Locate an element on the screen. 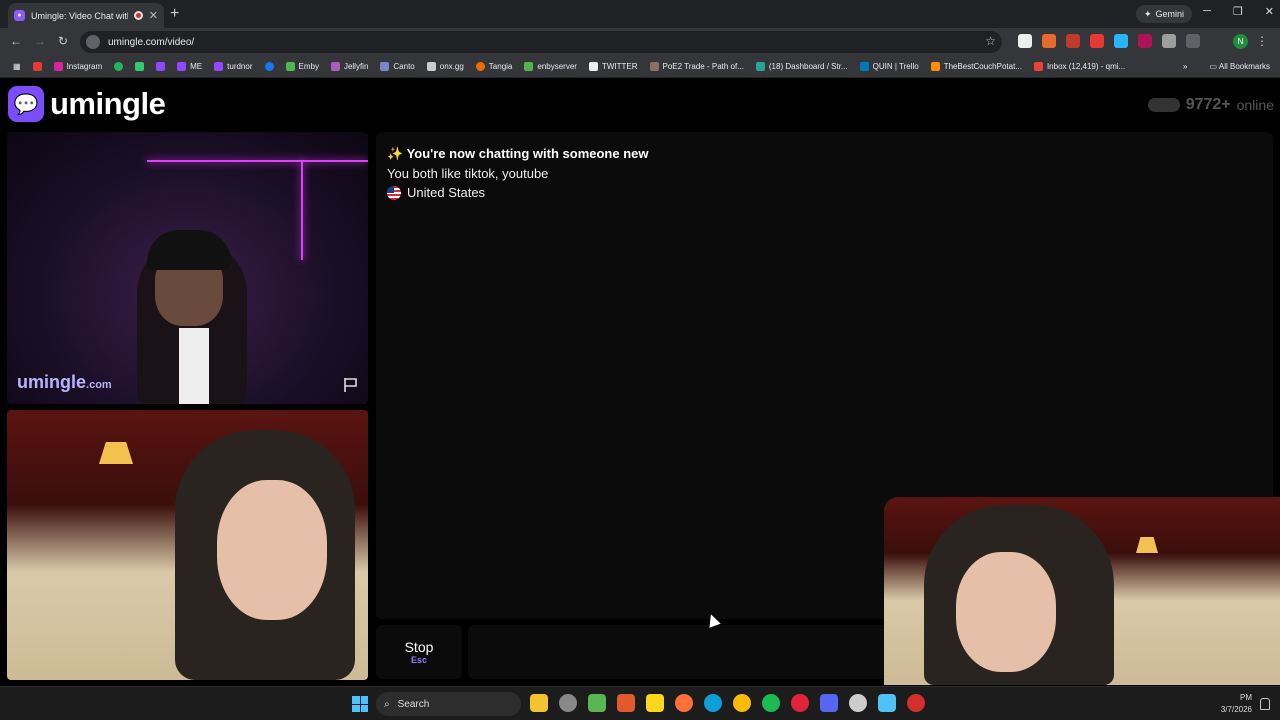  address-bar: umingle.com/video/ ☆ is located at coordinates (541, 42).